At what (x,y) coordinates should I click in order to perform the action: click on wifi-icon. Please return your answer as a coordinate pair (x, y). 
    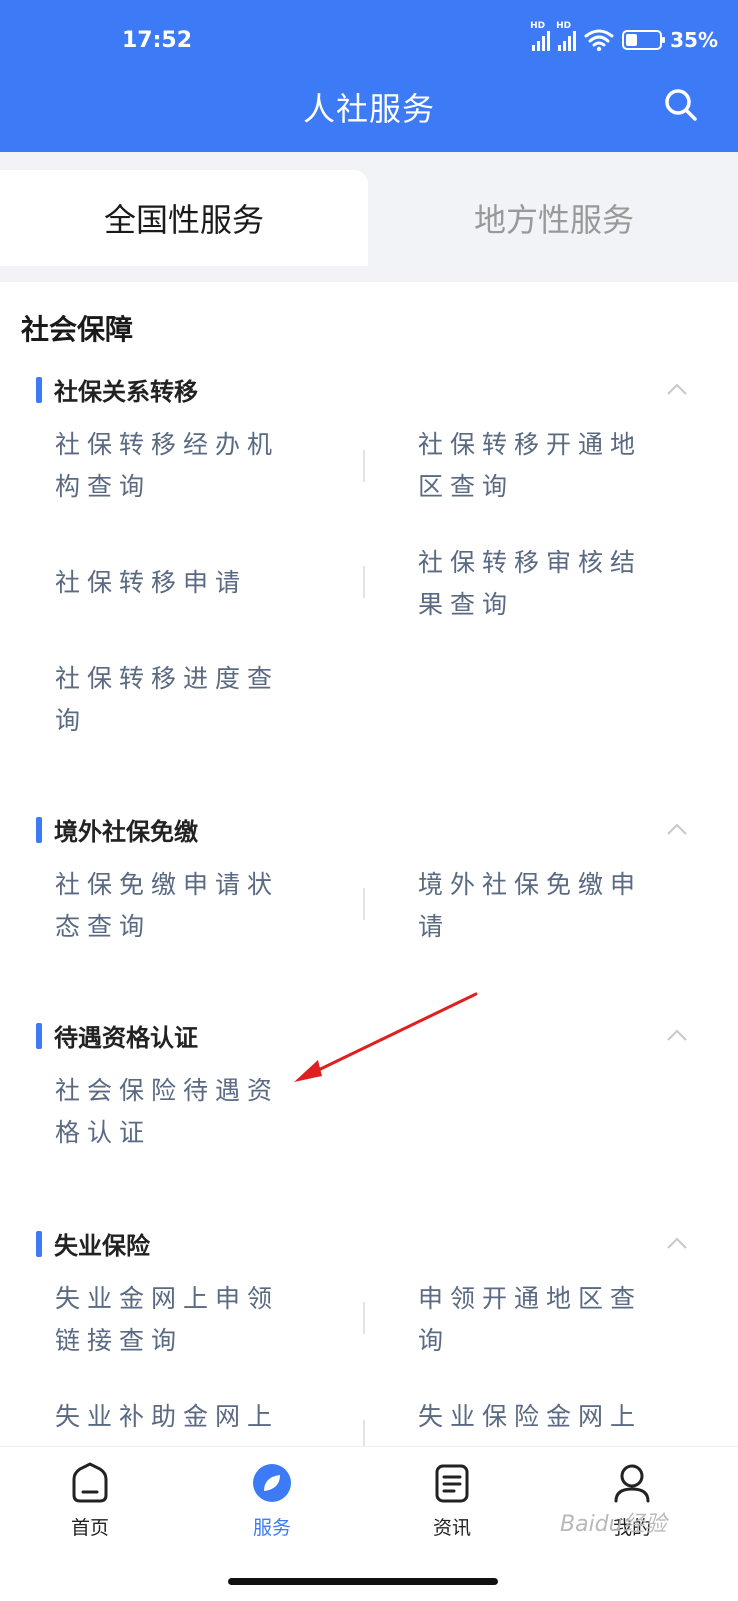
    Looking at the image, I should click on (599, 40).